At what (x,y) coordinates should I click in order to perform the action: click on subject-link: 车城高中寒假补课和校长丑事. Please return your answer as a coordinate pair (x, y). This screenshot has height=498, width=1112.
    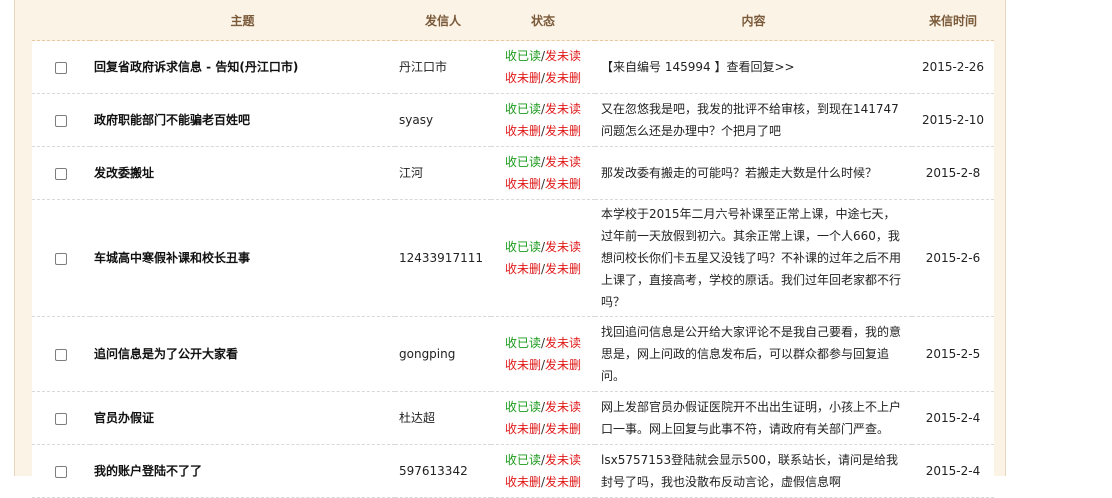
    Looking at the image, I should click on (242, 258).